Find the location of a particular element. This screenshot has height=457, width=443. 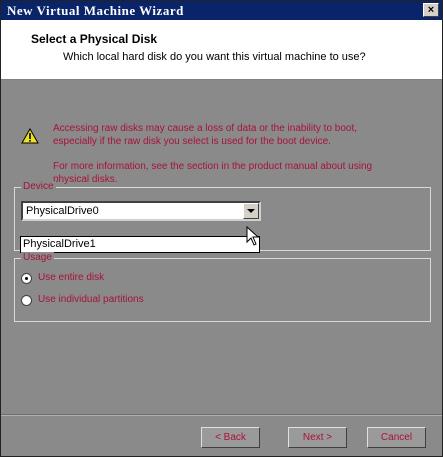

usage-group-label: Usage is located at coordinates (37, 258).